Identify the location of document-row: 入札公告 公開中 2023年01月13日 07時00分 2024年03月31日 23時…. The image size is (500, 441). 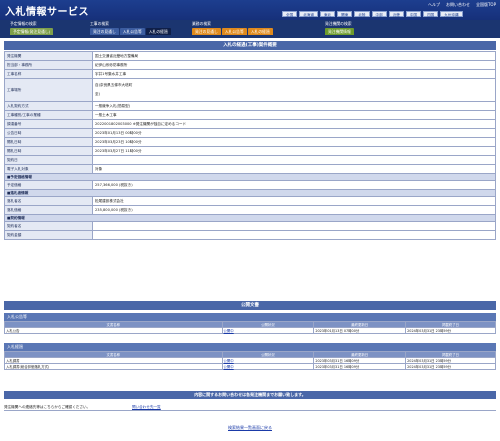
(250, 330).